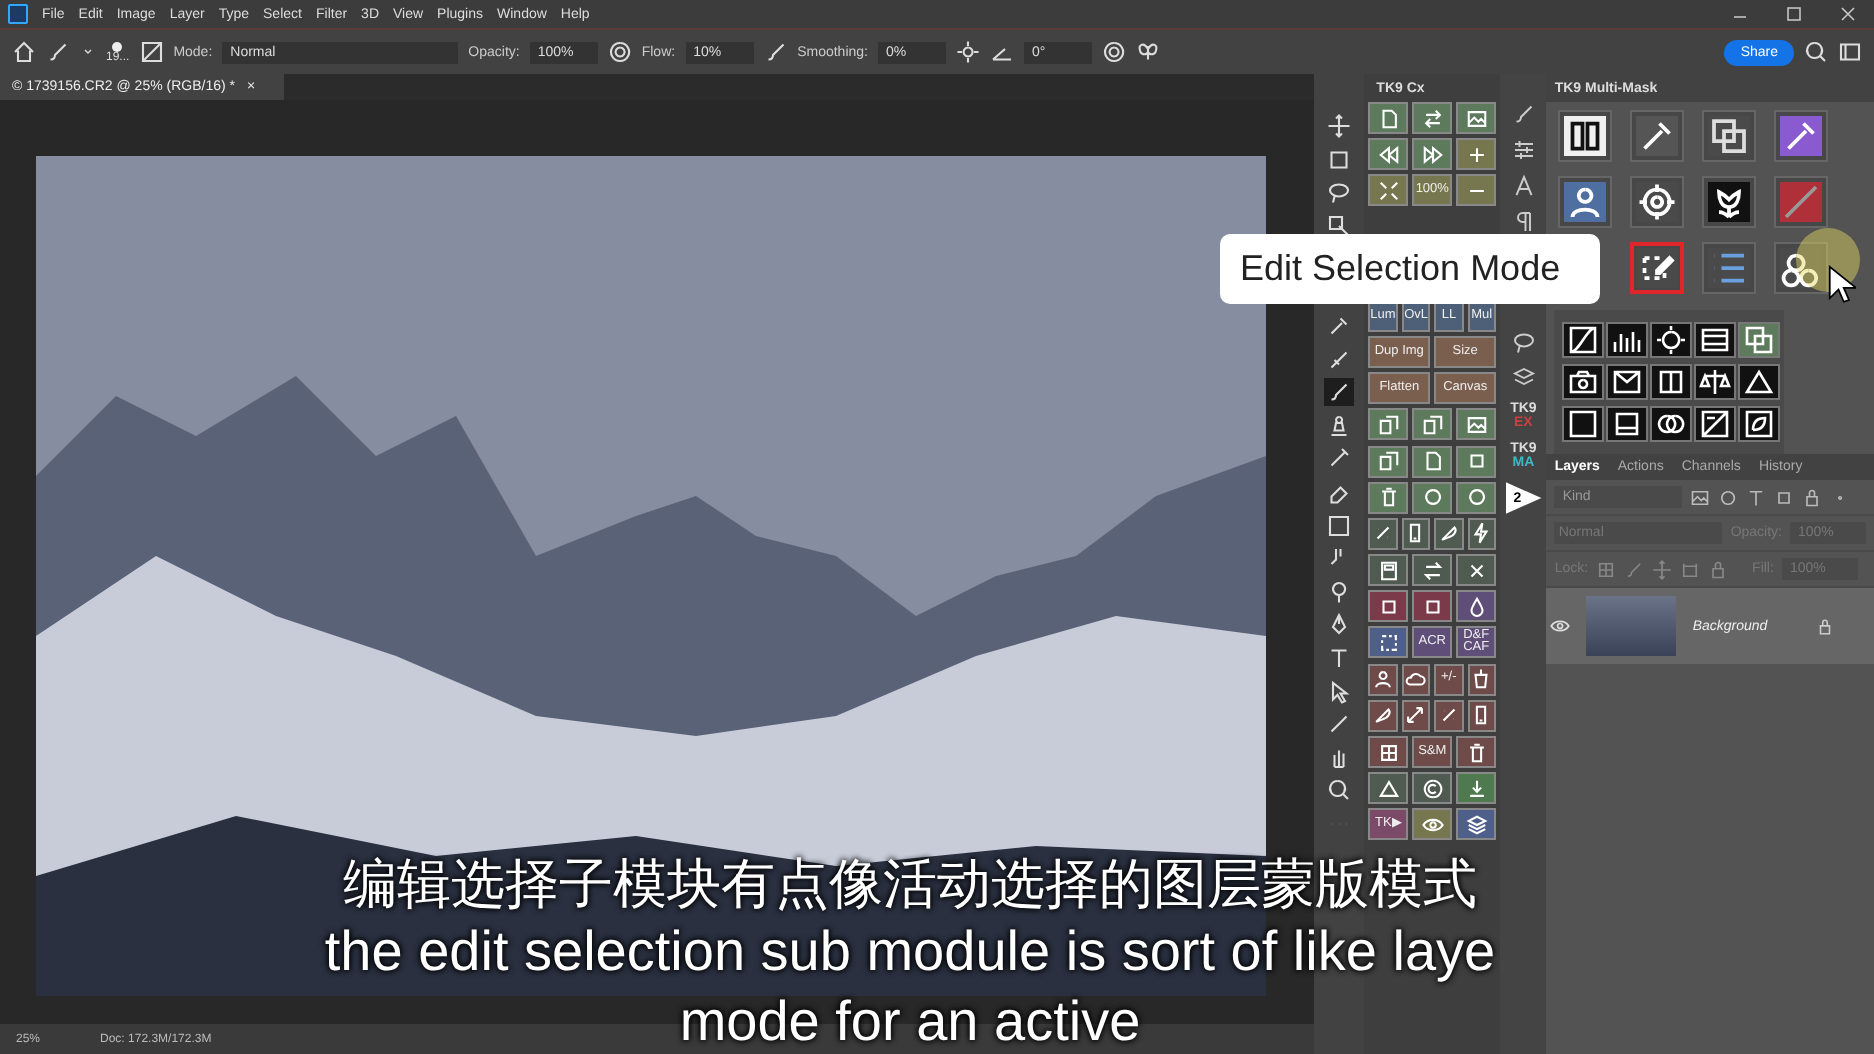 This screenshot has width=1874, height=1054. I want to click on home-icon, so click(24, 52).